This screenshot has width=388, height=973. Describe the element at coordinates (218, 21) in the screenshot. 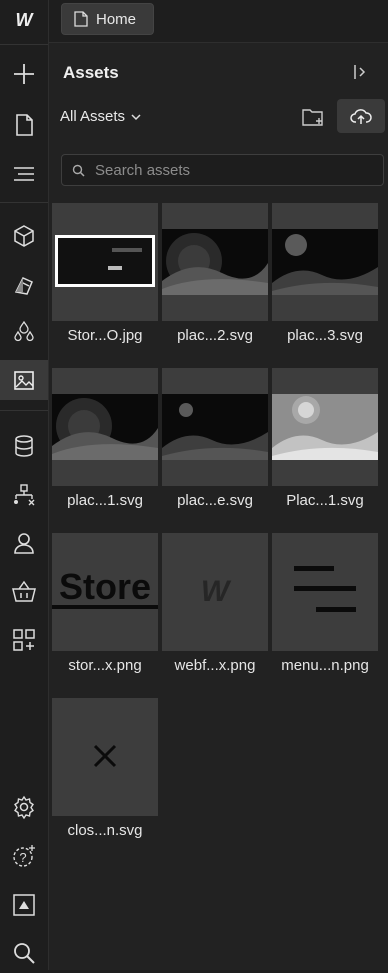

I see `top-bar: Home` at that location.